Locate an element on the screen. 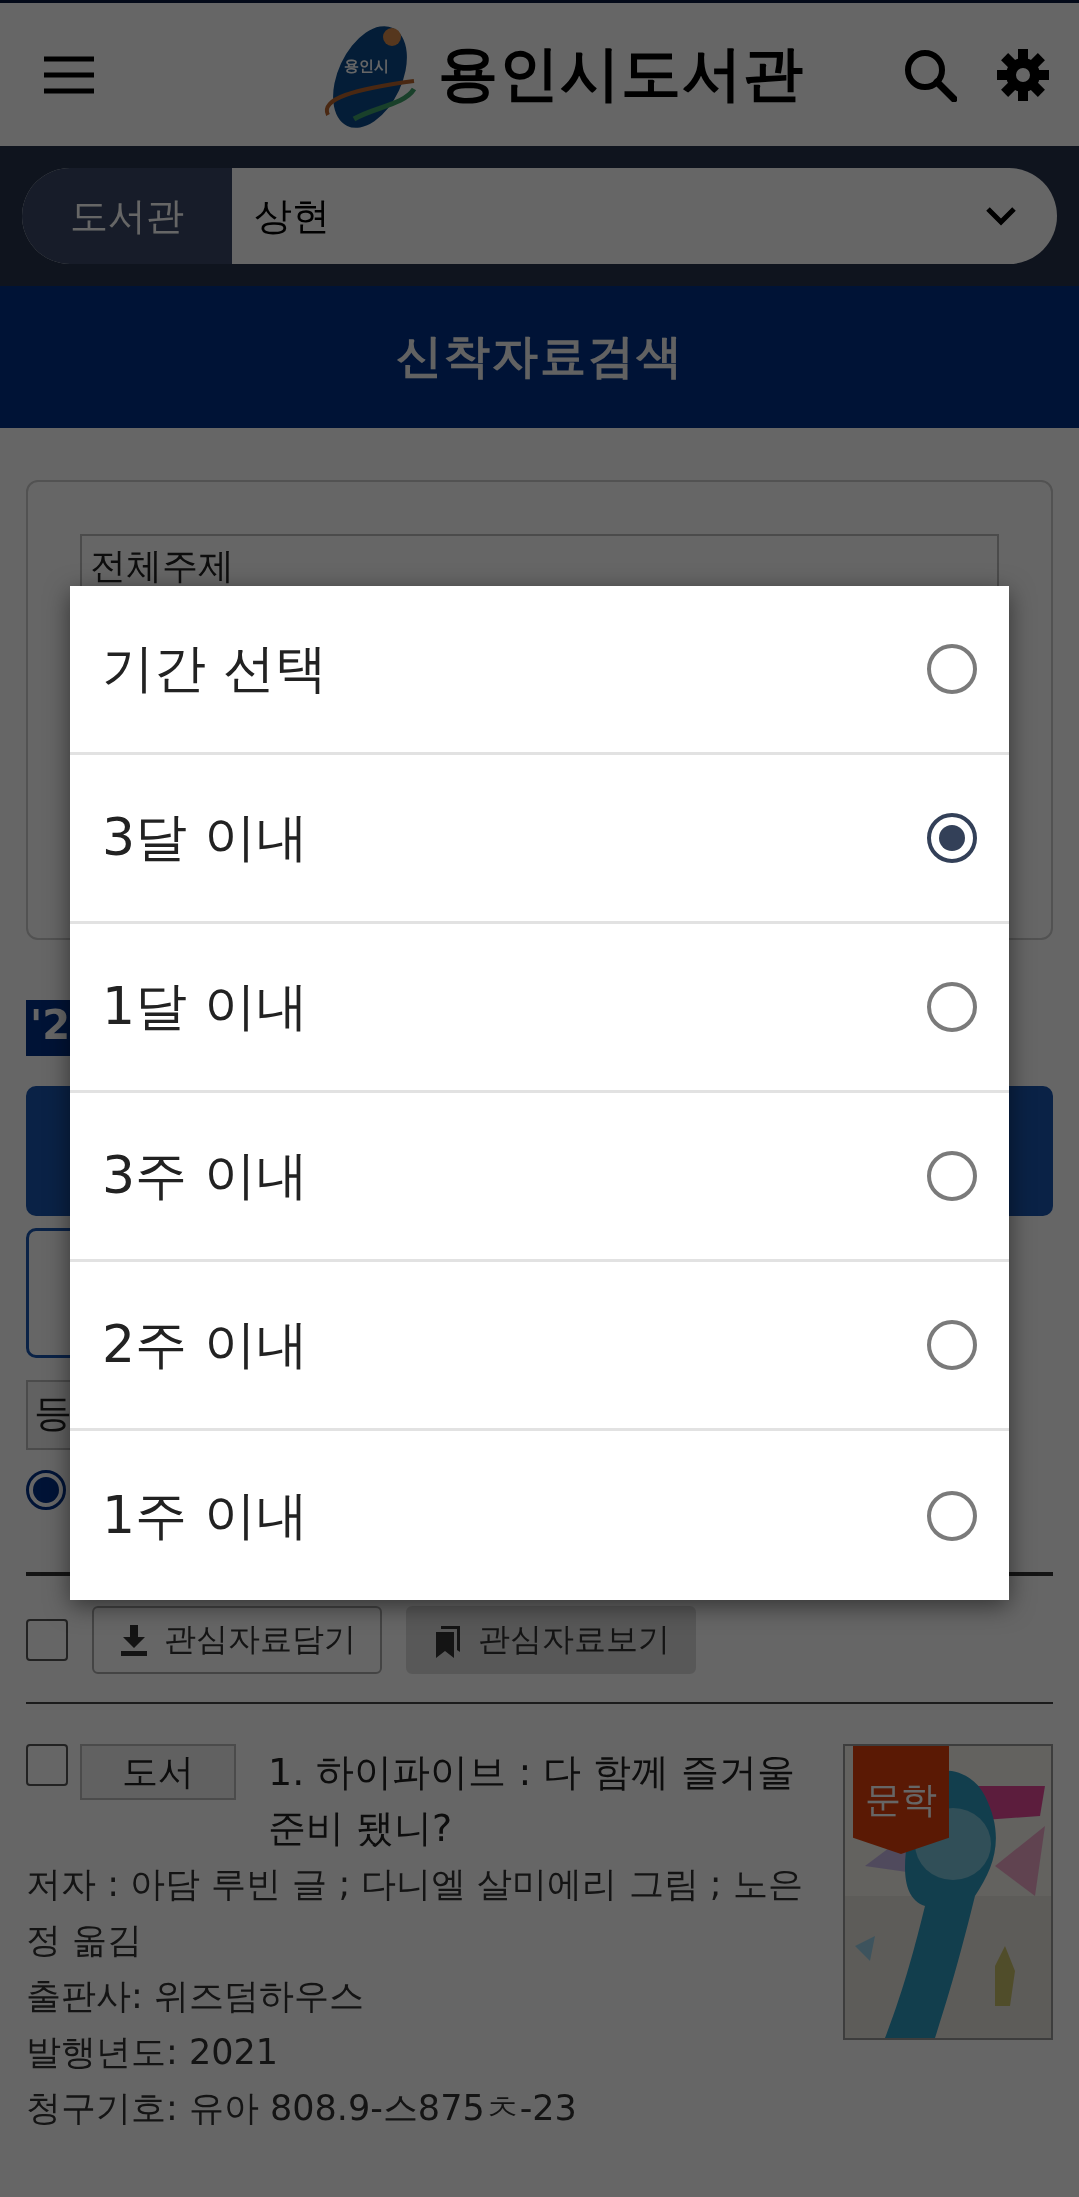 The height and width of the screenshot is (2197, 1079). period-option: 기간 선택 is located at coordinates (539, 670).